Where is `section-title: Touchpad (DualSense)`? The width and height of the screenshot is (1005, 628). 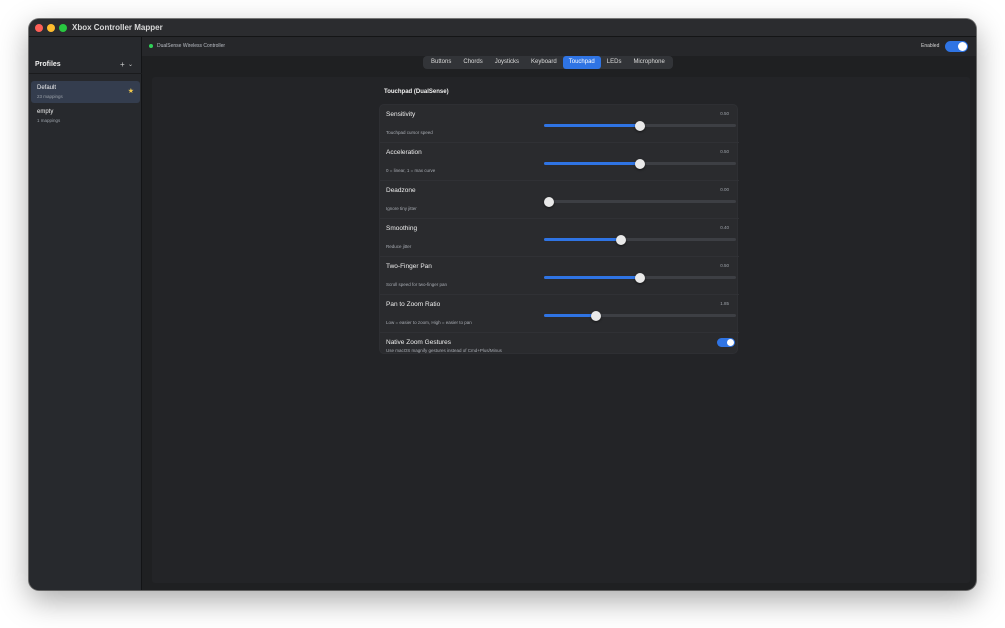 section-title: Touchpad (DualSense) is located at coordinates (416, 92).